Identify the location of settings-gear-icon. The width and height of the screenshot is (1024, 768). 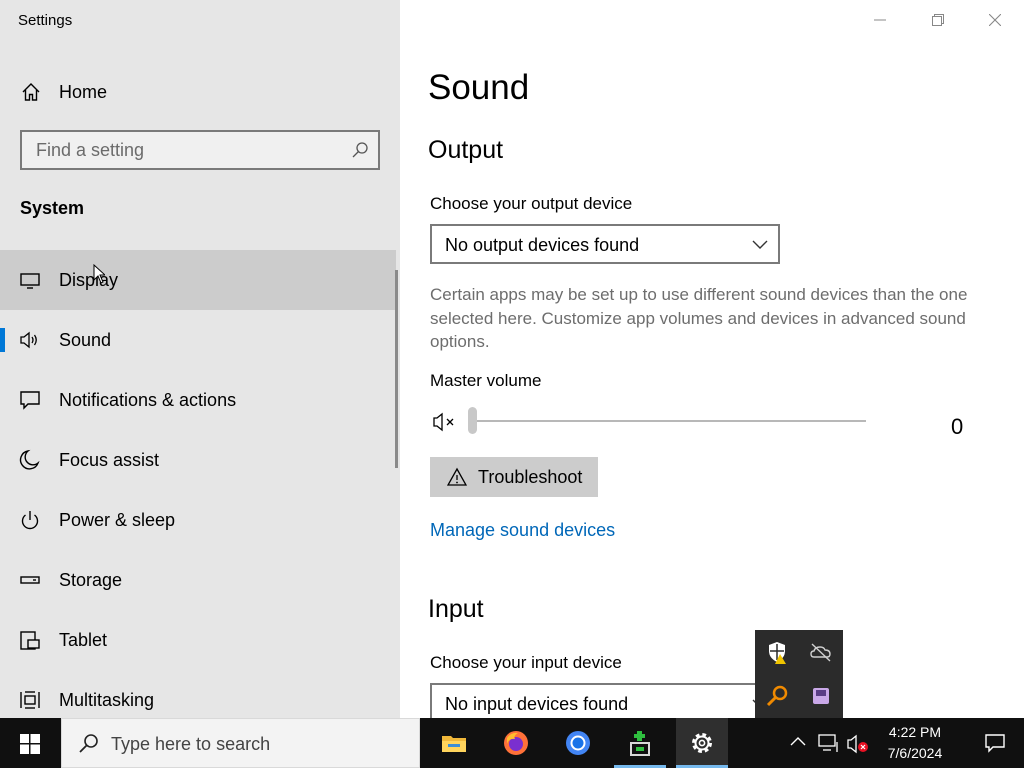
(702, 743).